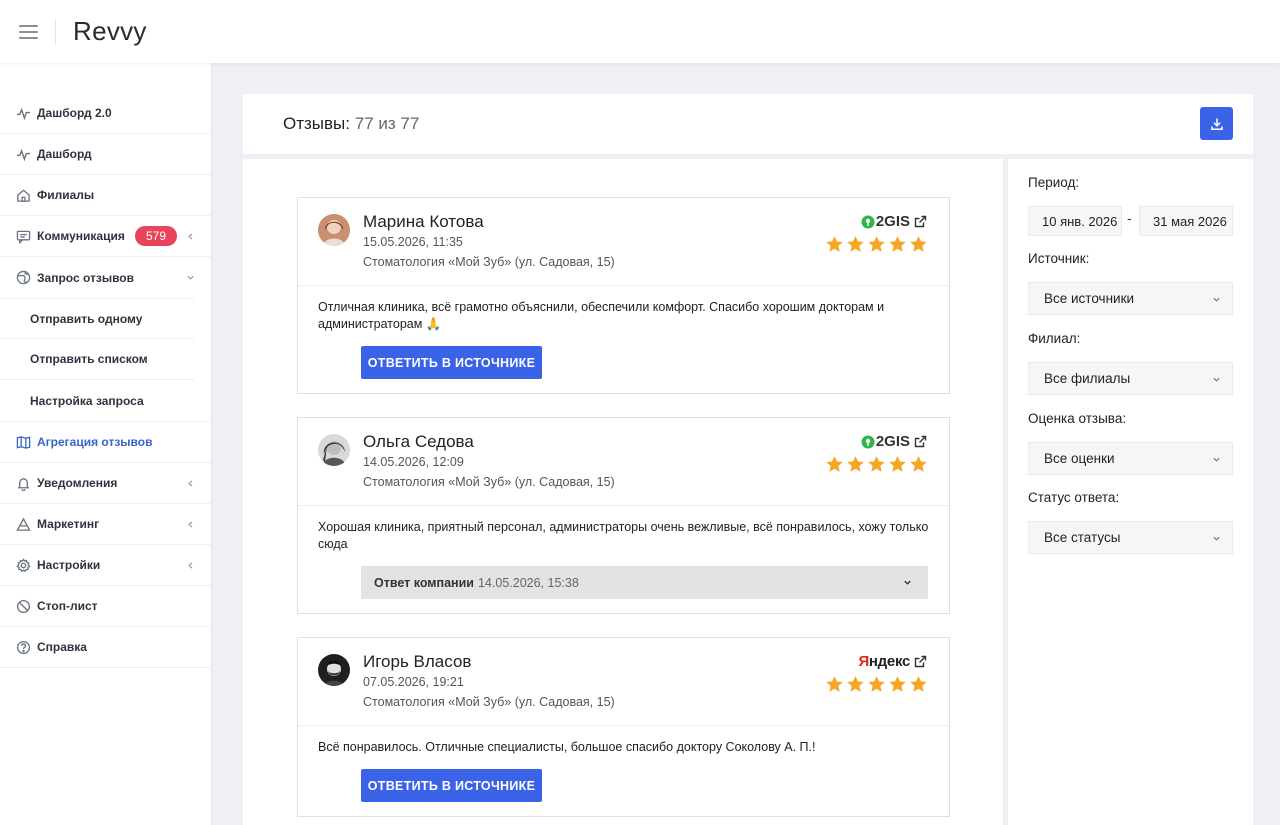  What do you see at coordinates (23, 524) in the screenshot?
I see `triangle-icon` at bounding box center [23, 524].